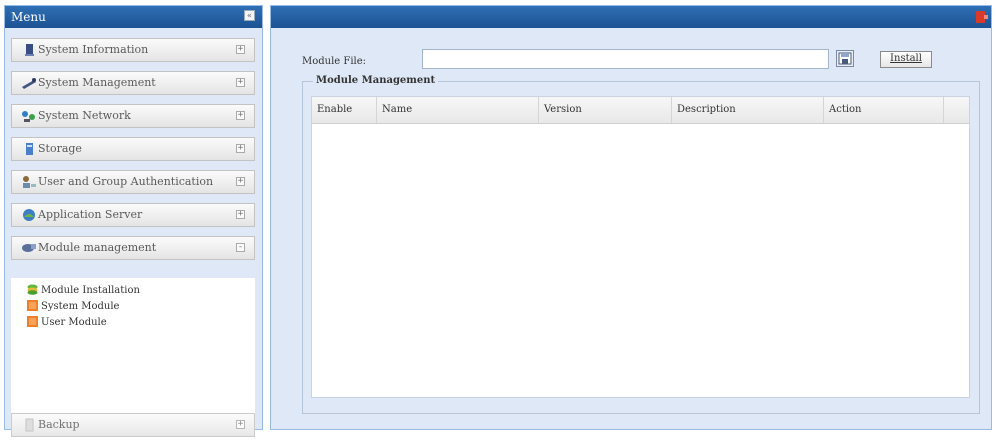  I want to click on menu-item-label: Storage, so click(60, 148).